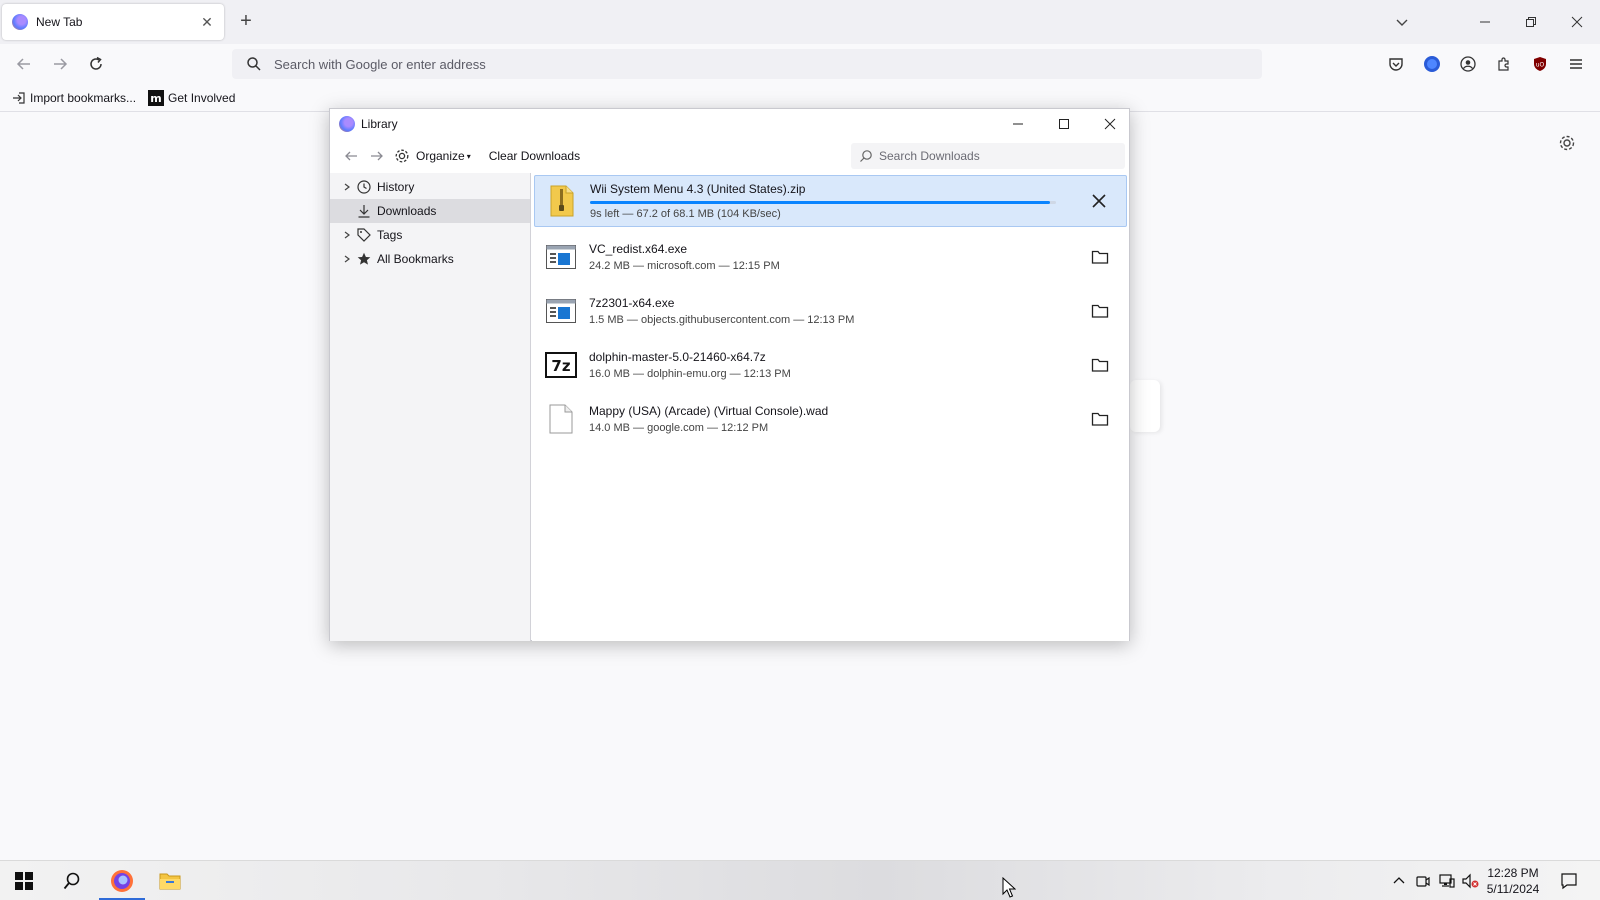  Describe the element at coordinates (1468, 64) in the screenshot. I see `account-button` at that location.